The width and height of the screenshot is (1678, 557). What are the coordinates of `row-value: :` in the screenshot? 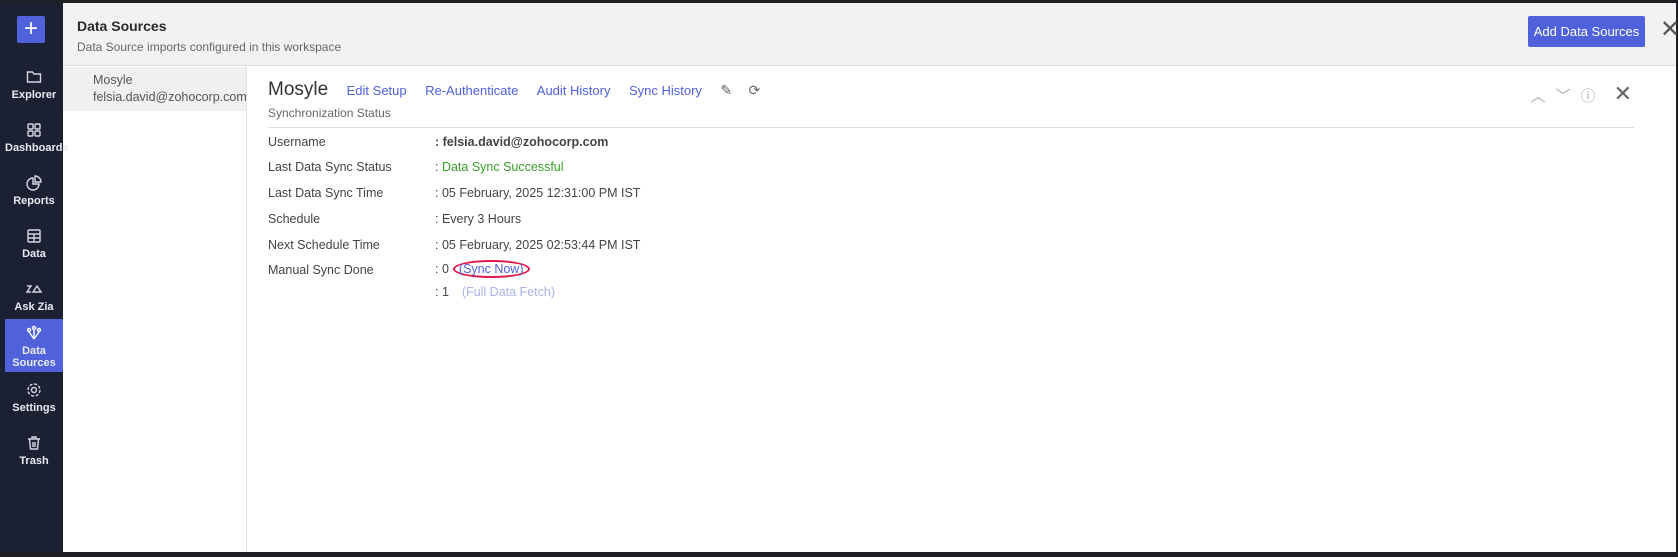 It's located at (438, 167).